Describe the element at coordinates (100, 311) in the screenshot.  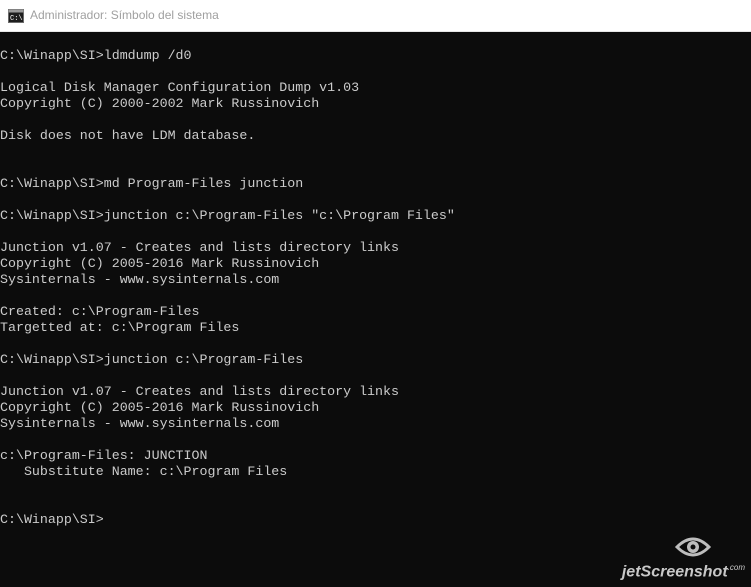
I see `console-line: Created: c:\Program-Files` at that location.